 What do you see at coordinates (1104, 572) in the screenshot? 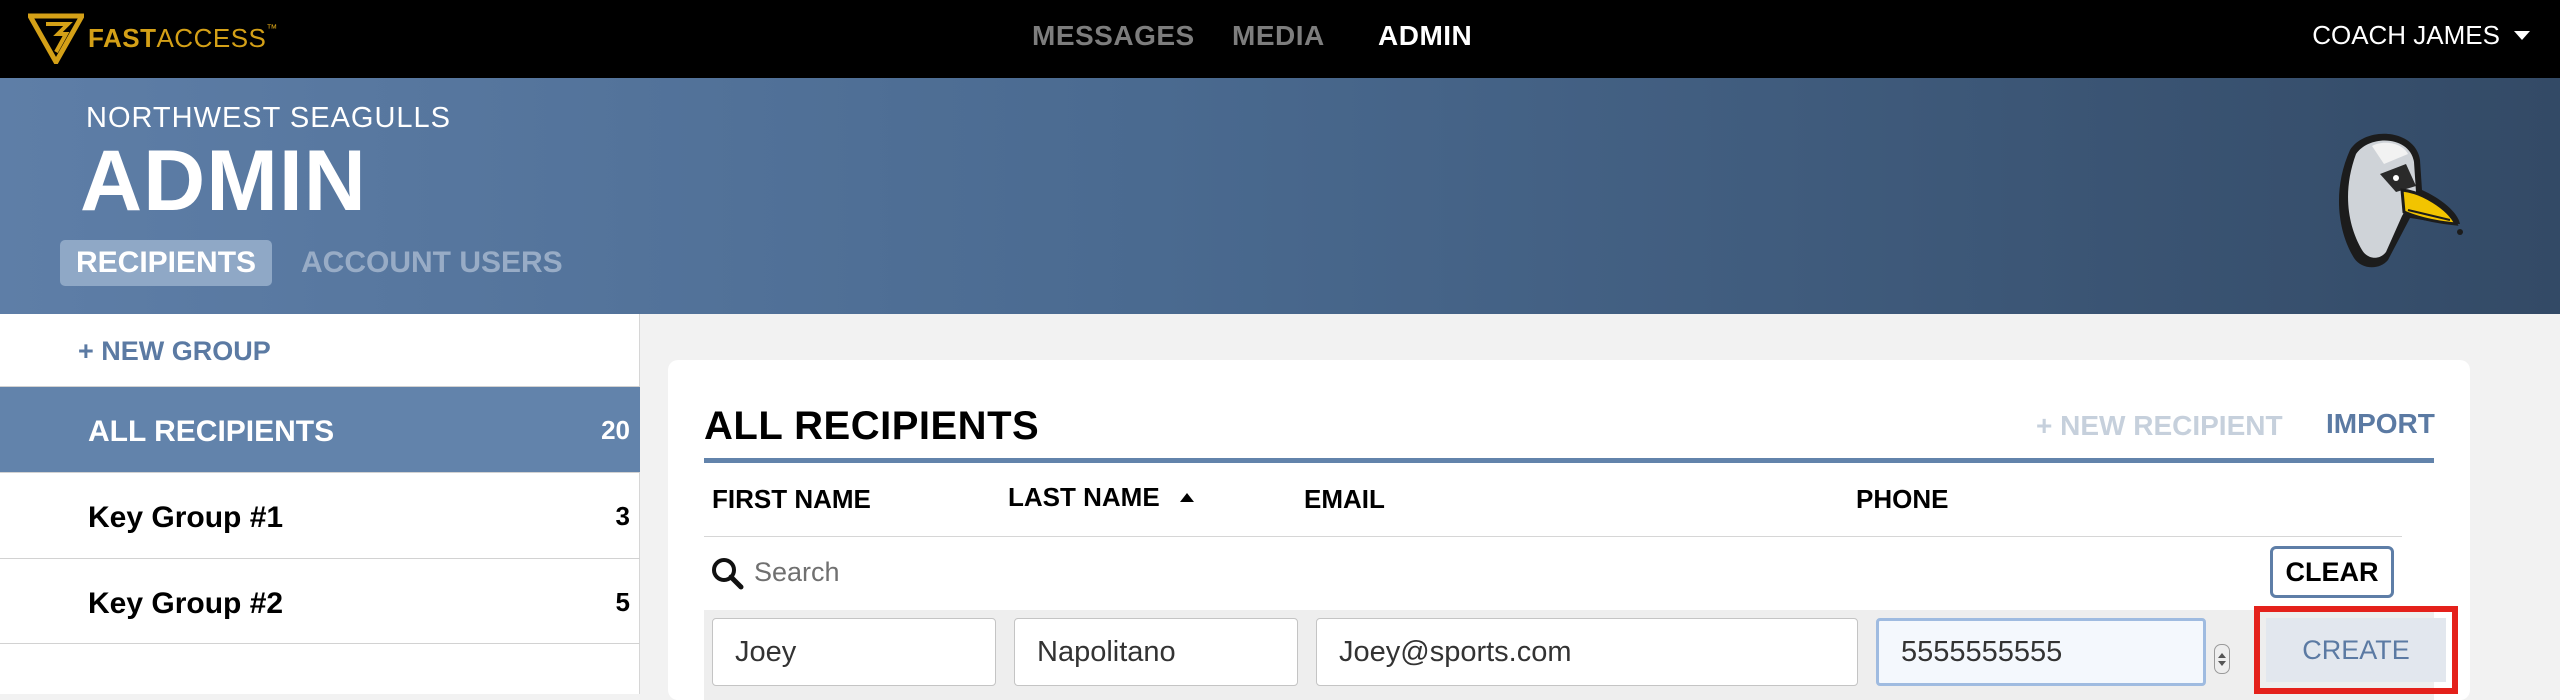
I see `search-input` at bounding box center [1104, 572].